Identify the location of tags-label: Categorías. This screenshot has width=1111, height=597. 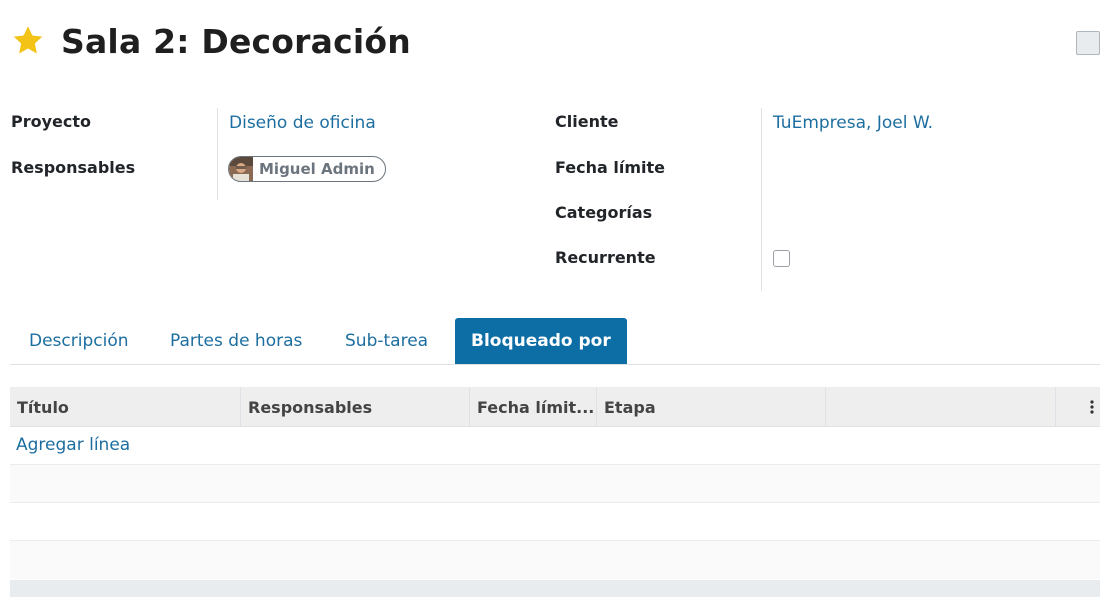
(604, 212).